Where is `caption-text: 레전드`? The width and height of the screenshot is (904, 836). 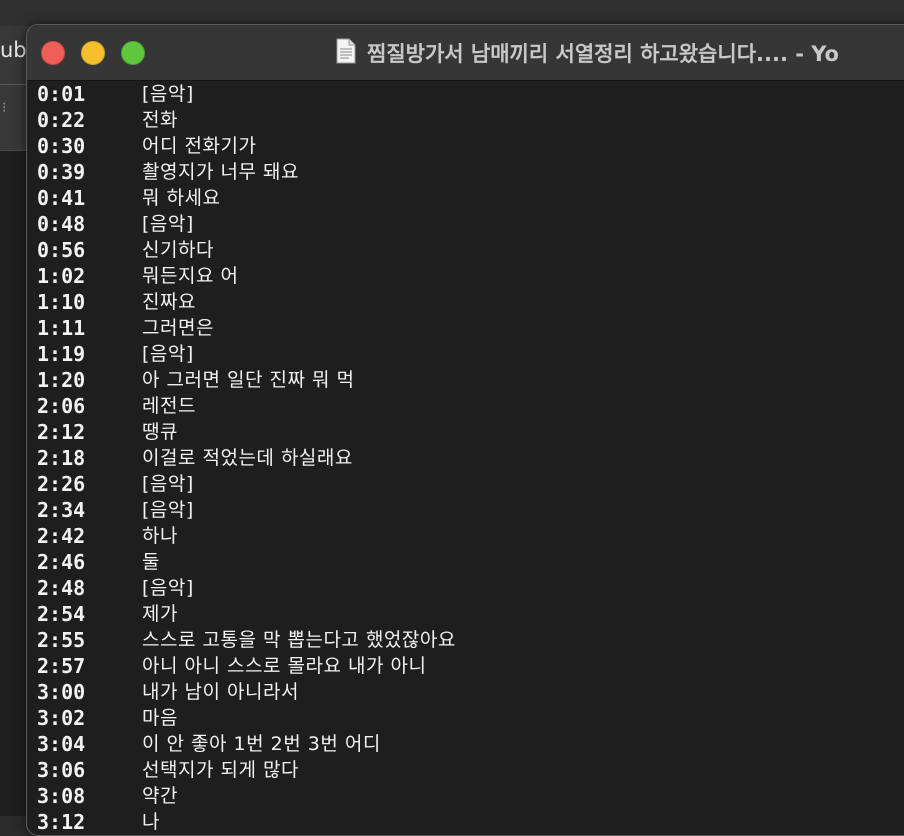 caption-text: 레전드 is located at coordinates (169, 406).